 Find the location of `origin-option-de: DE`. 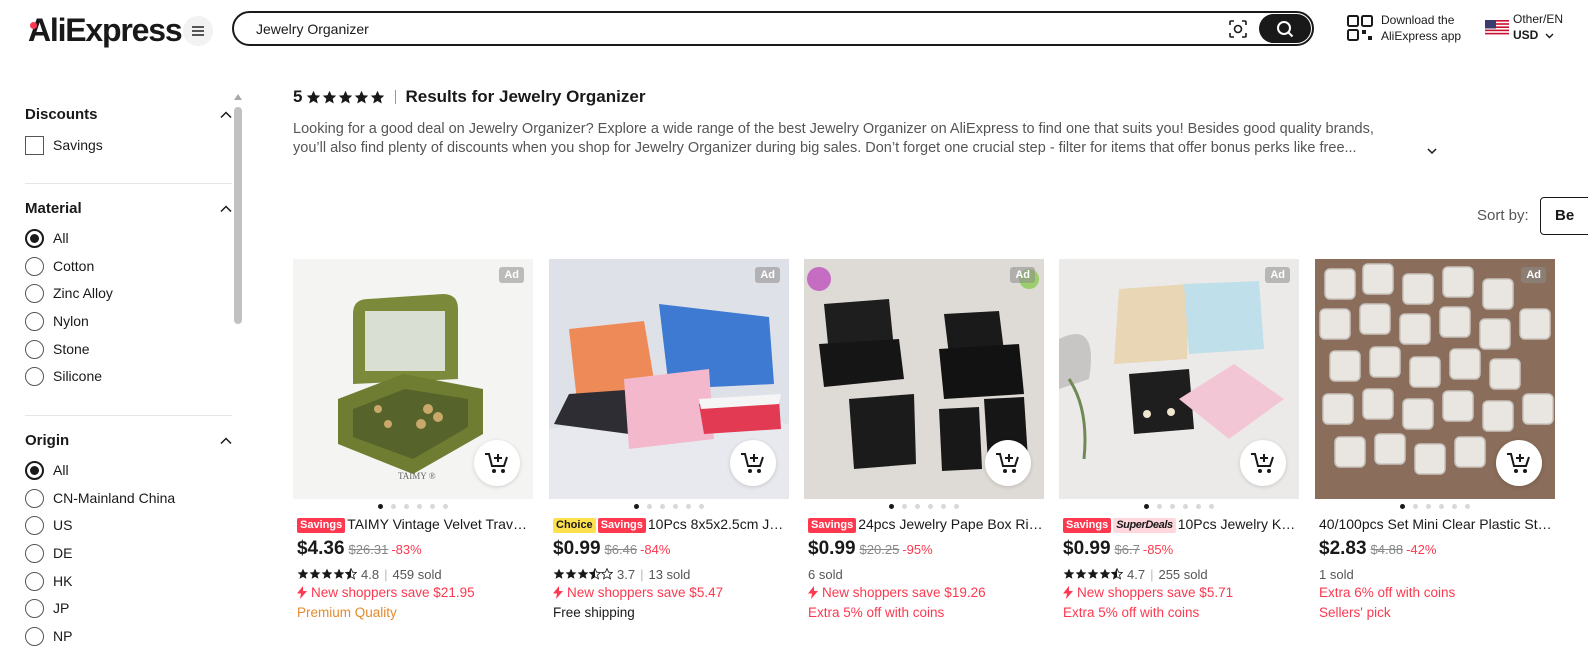

origin-option-de: DE is located at coordinates (48, 553).